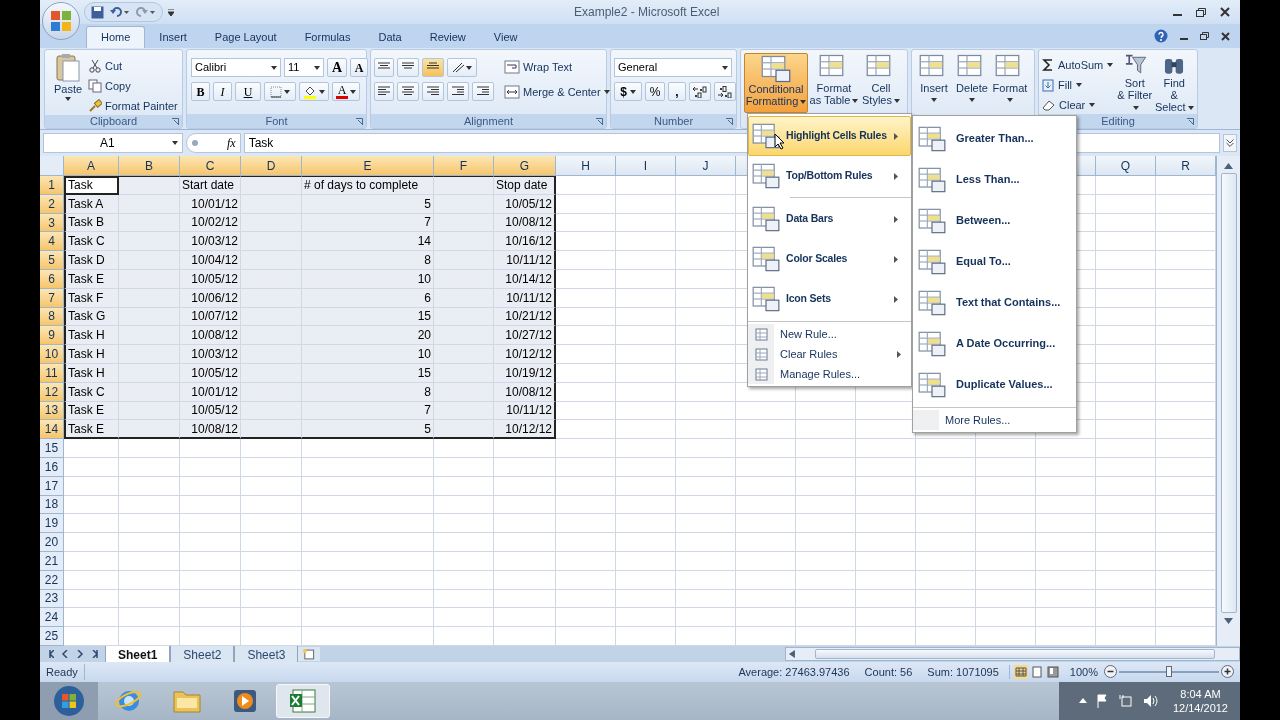 This screenshot has height=720, width=1280. What do you see at coordinates (61, 21) in the screenshot?
I see `office-button` at bounding box center [61, 21].